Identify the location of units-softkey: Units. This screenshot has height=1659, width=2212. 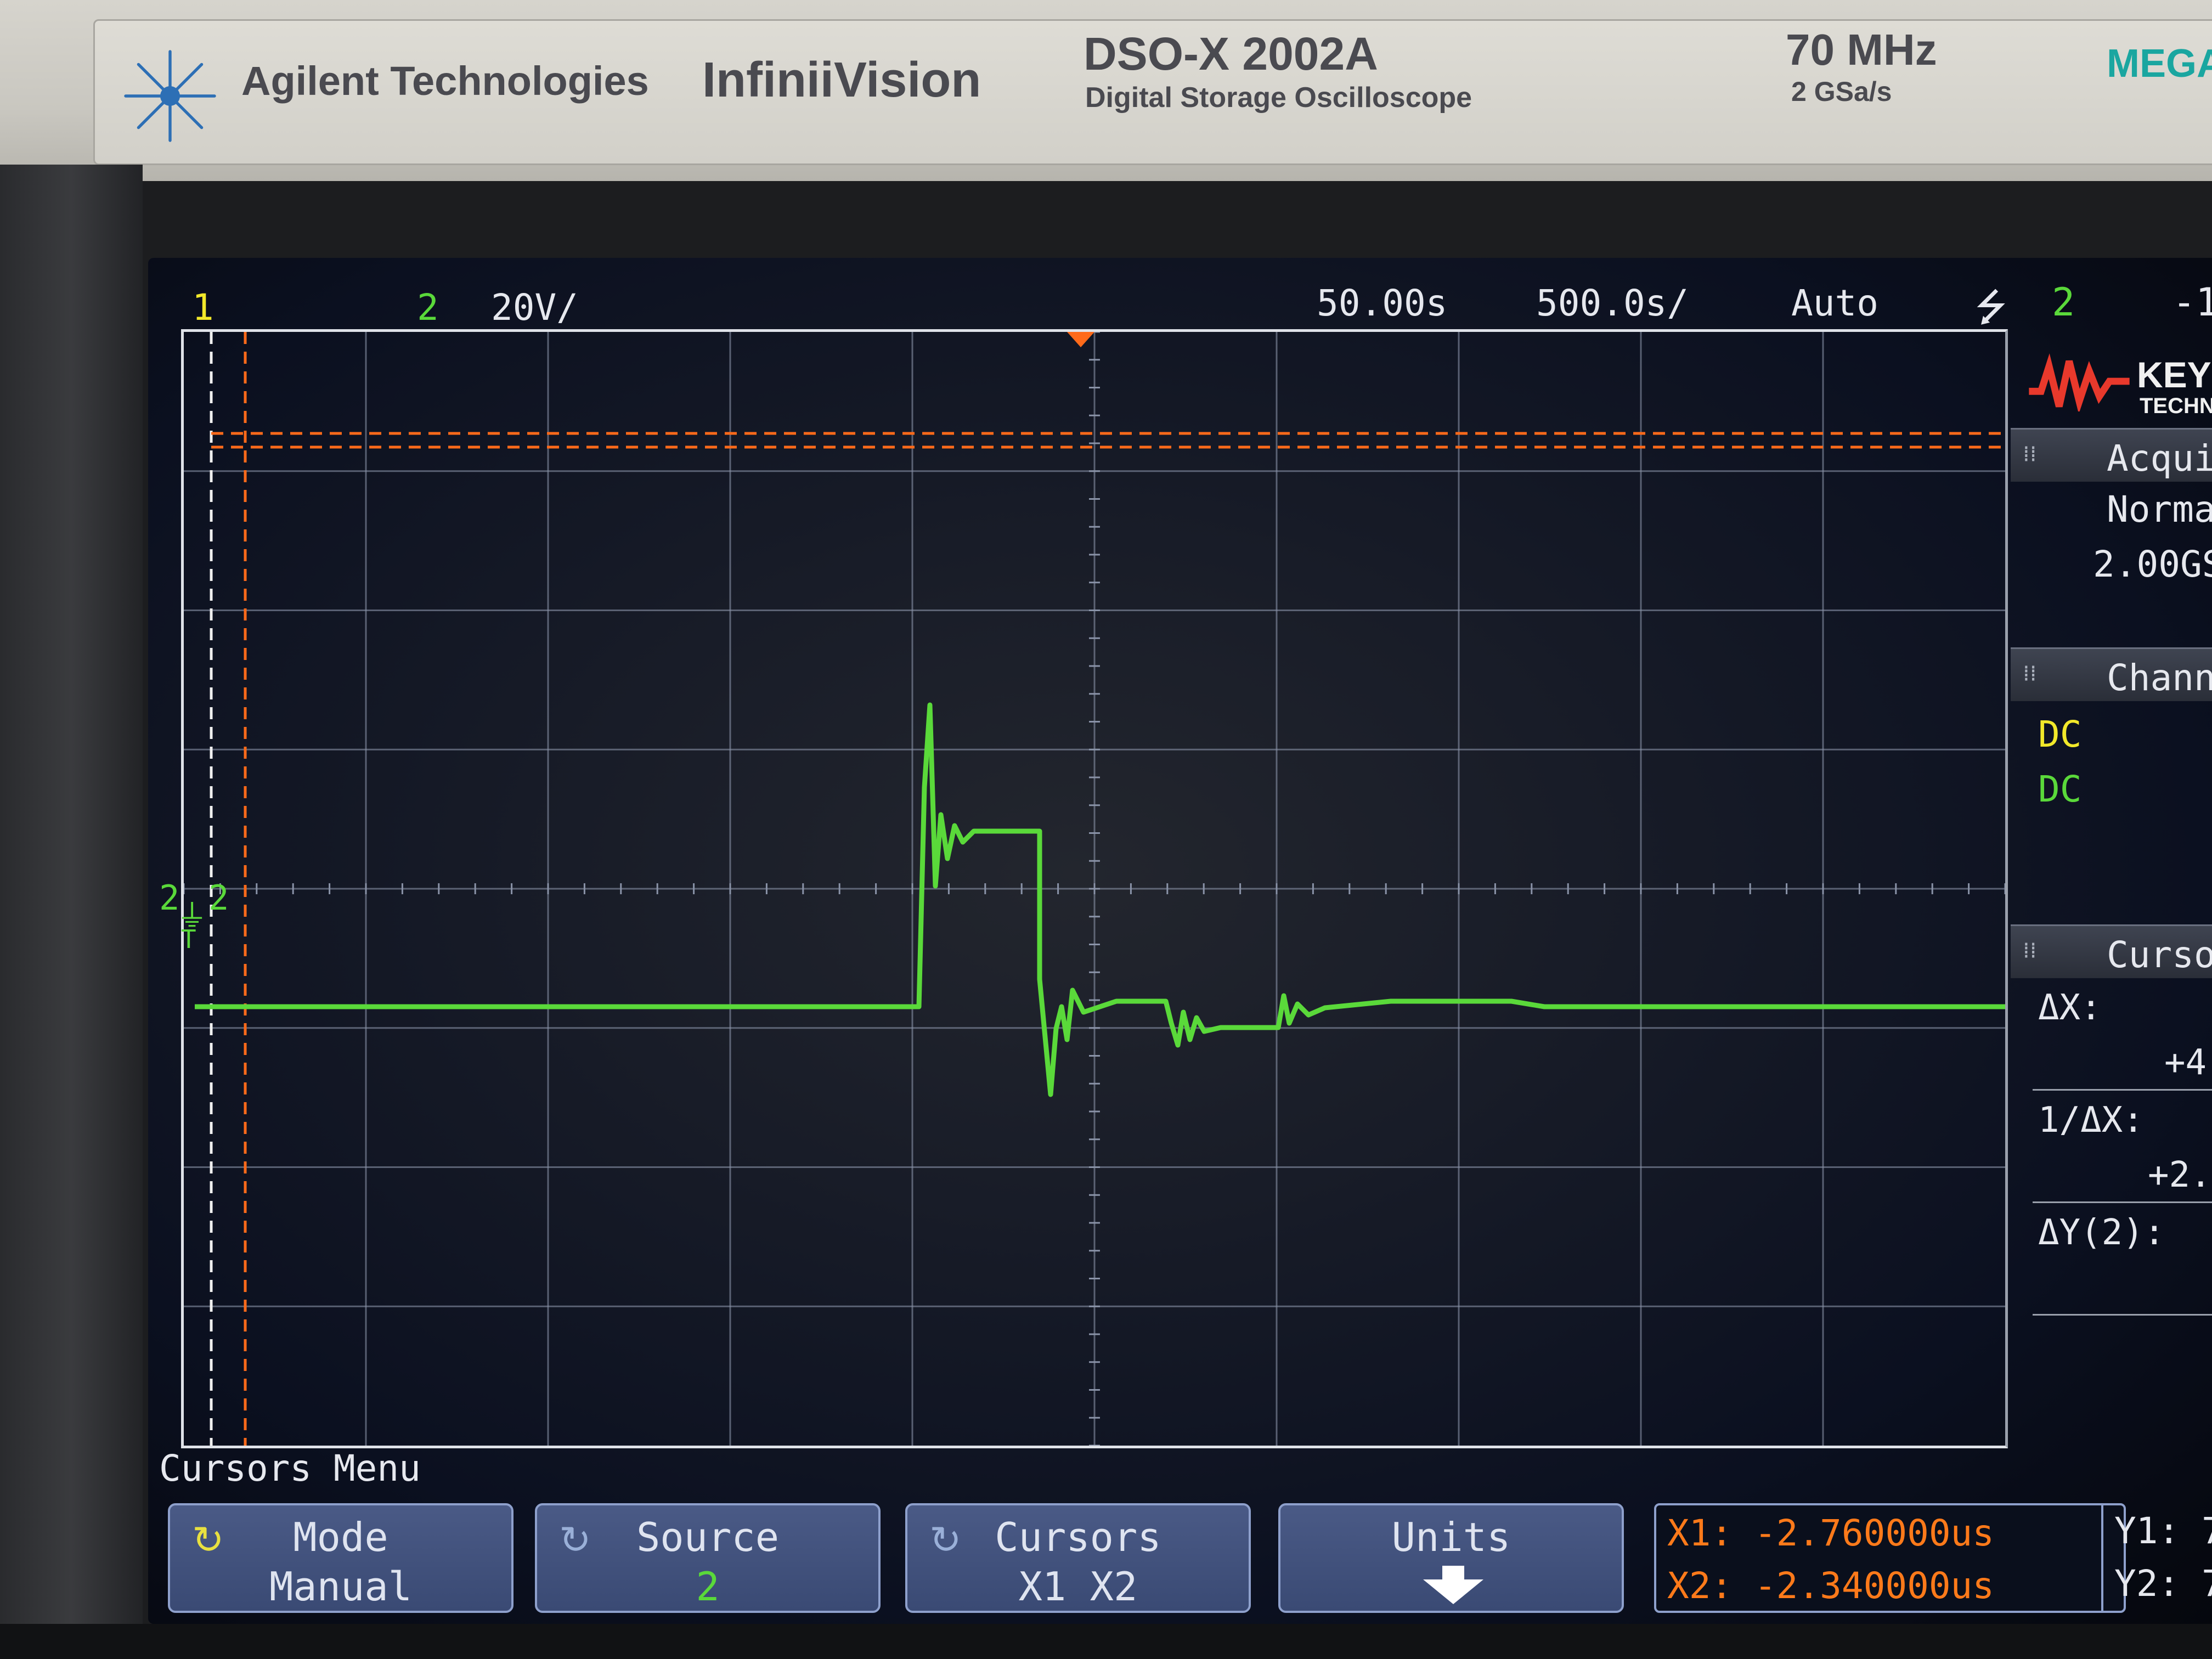
(1451, 1558).